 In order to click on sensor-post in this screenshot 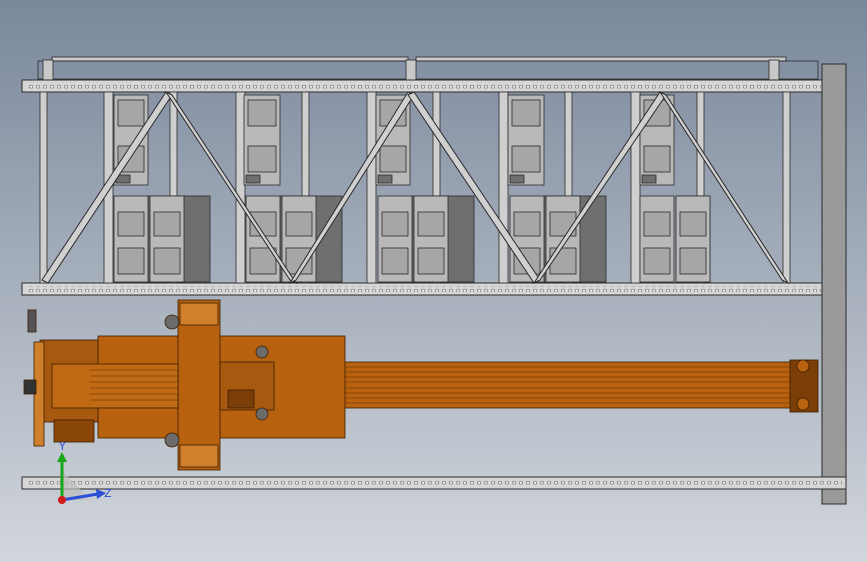, I will do `click(32, 321)`.